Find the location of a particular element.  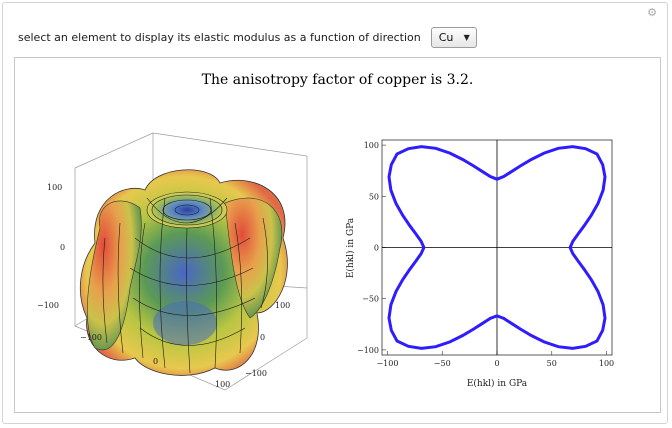

y-tick-label: 50 is located at coordinates (374, 196).